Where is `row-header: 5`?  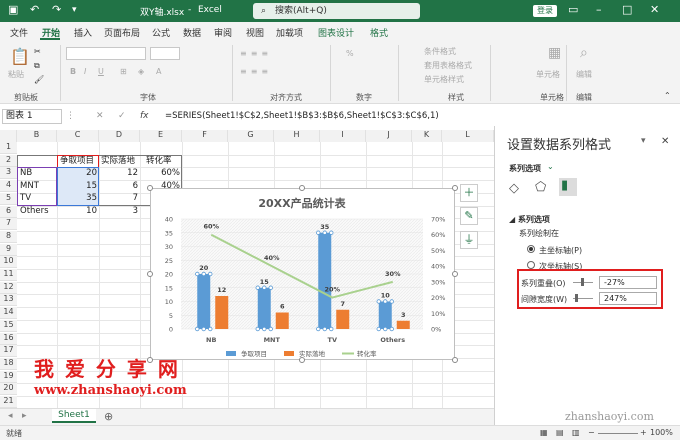
row-header: 5 is located at coordinates (8, 198).